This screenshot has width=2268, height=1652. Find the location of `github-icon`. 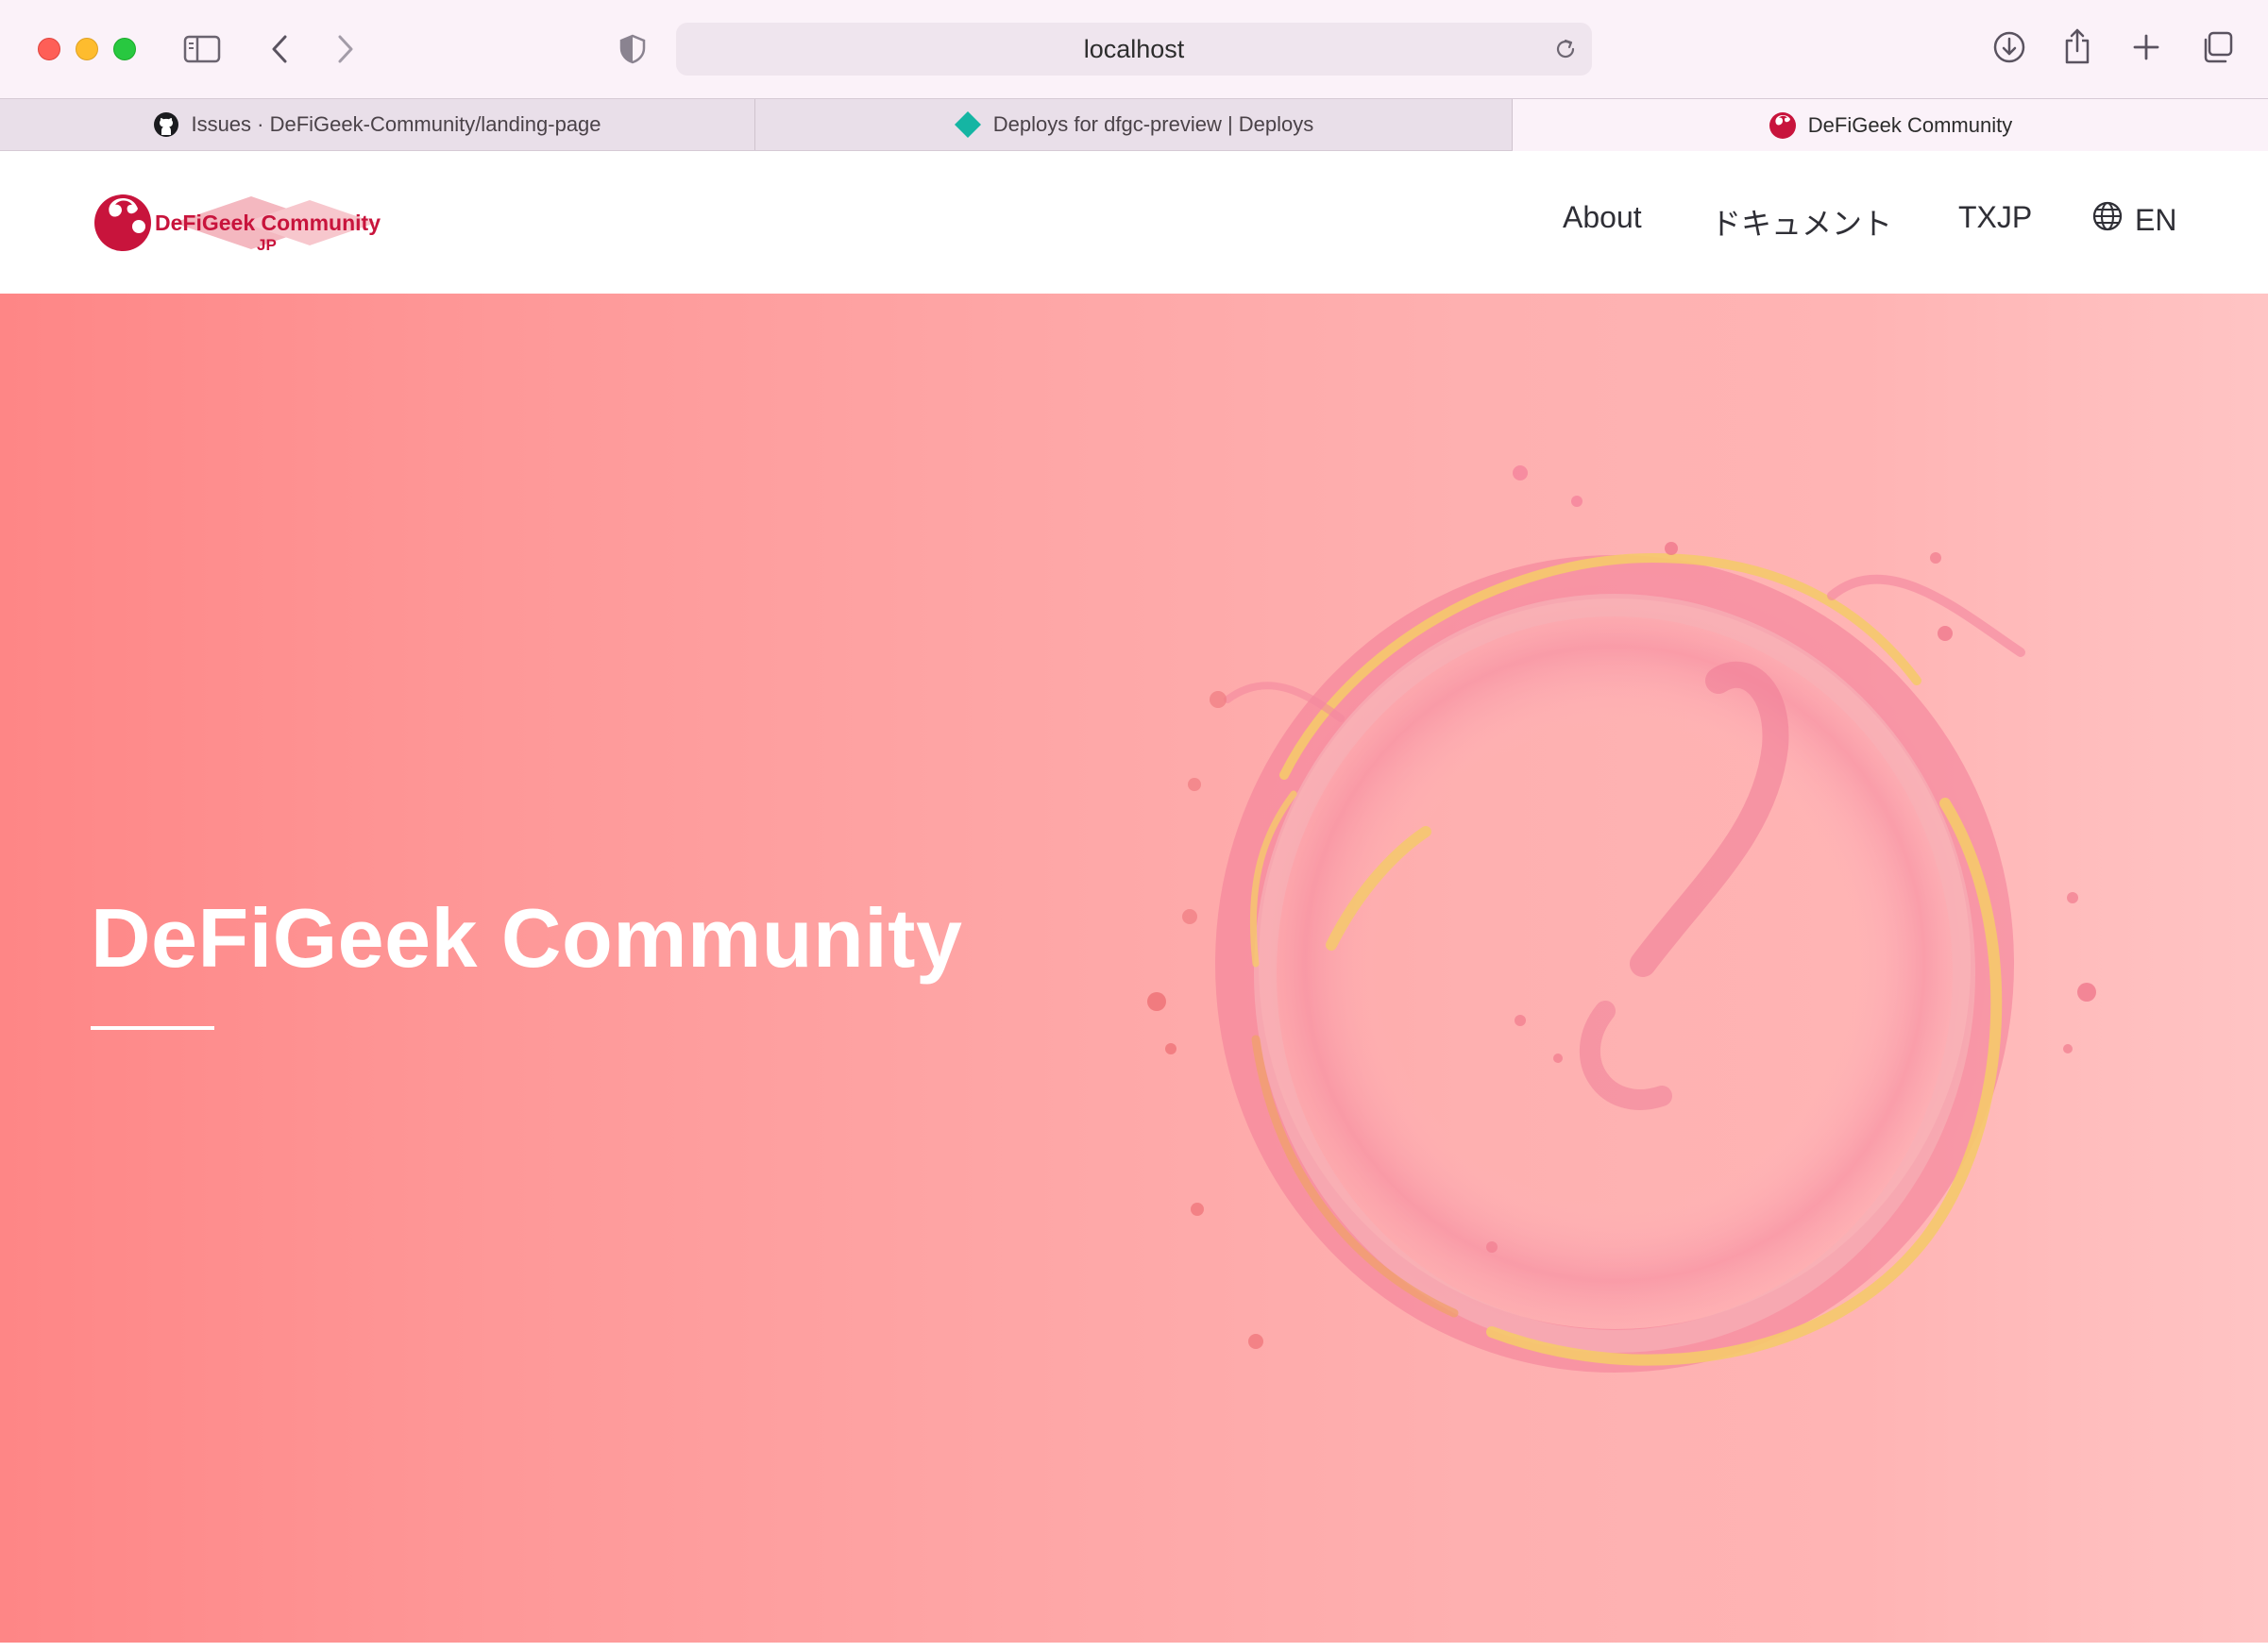

github-icon is located at coordinates (166, 124).